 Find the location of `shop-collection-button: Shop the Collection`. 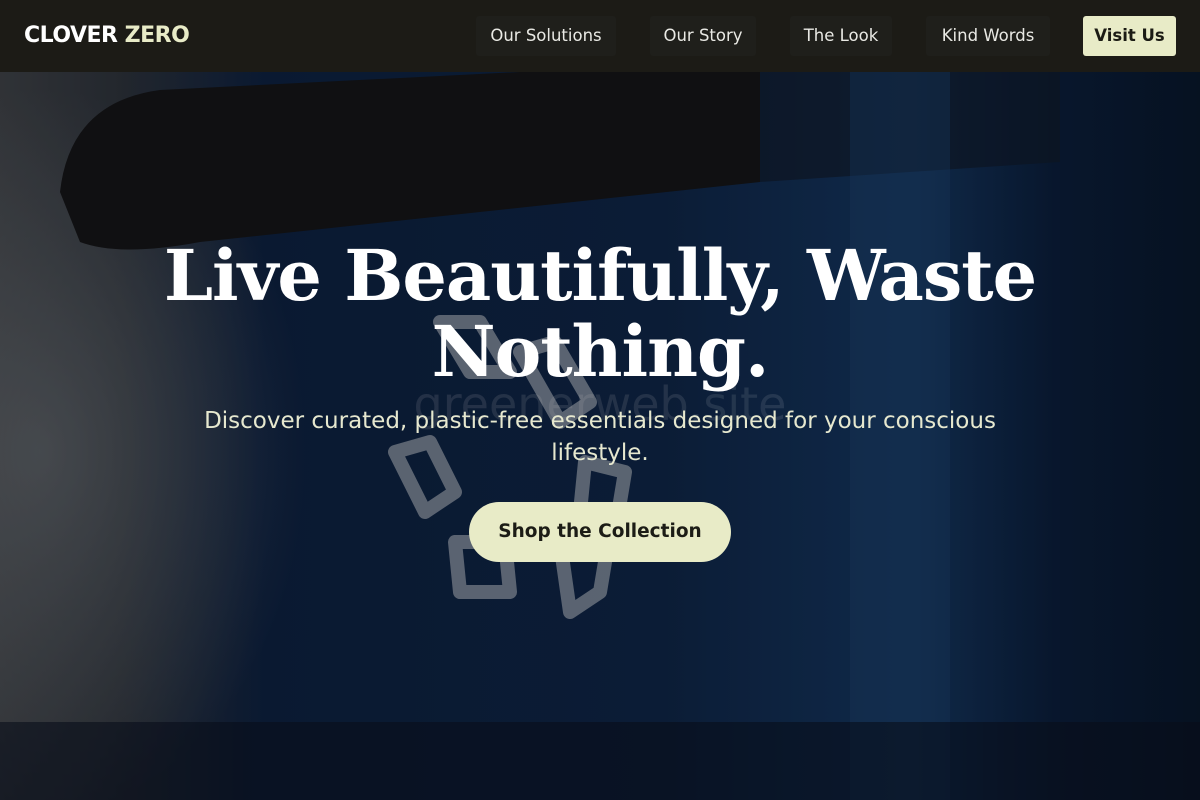

shop-collection-button: Shop the Collection is located at coordinates (600, 532).